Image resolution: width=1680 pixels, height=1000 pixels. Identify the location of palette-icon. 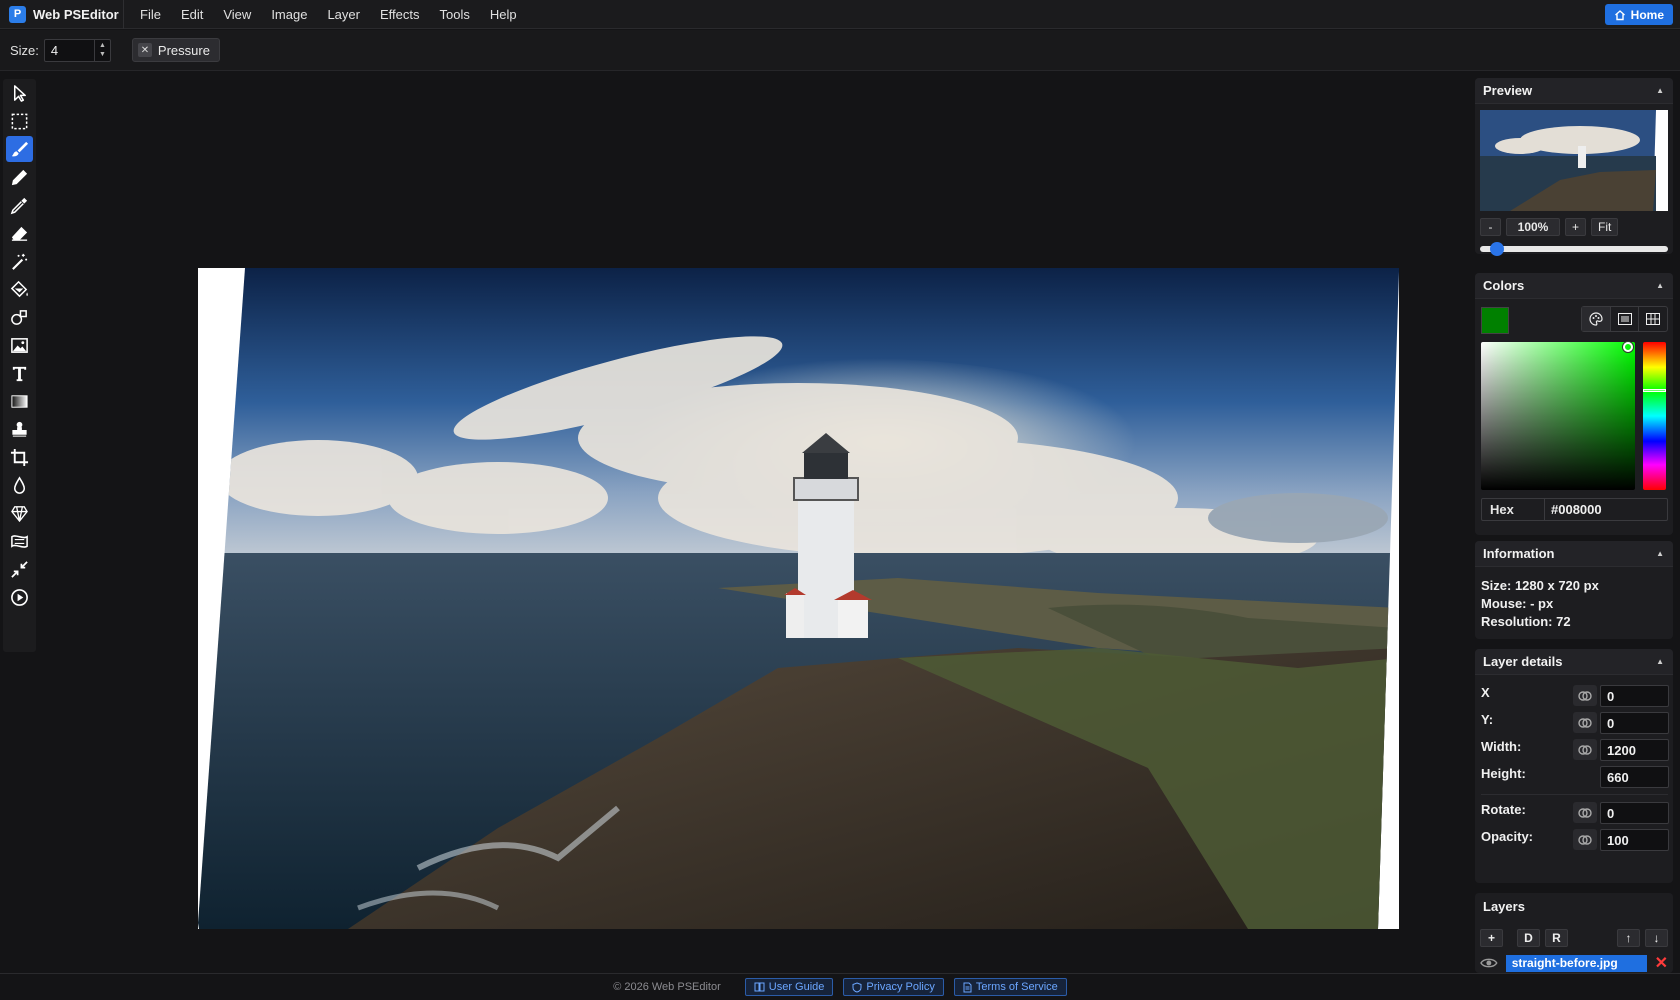
(1596, 319).